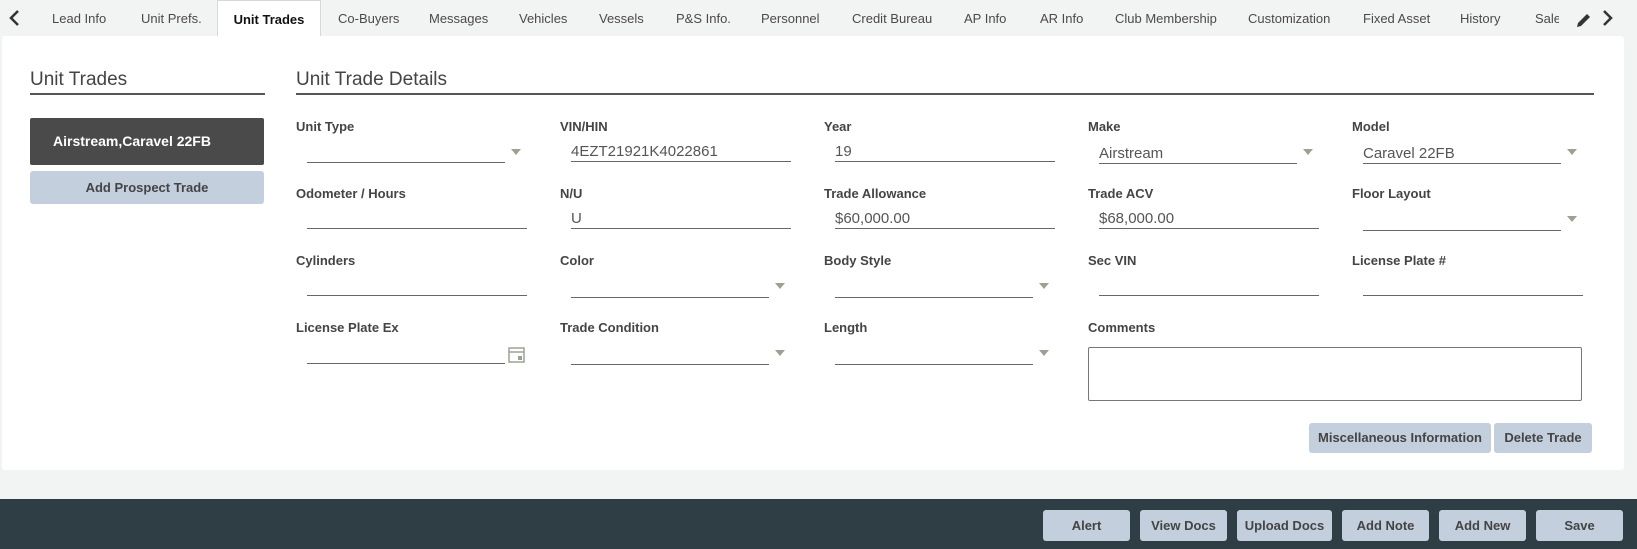 This screenshot has height=549, width=1637. Describe the element at coordinates (1122, 327) in the screenshot. I see `comments-label: Comments` at that location.